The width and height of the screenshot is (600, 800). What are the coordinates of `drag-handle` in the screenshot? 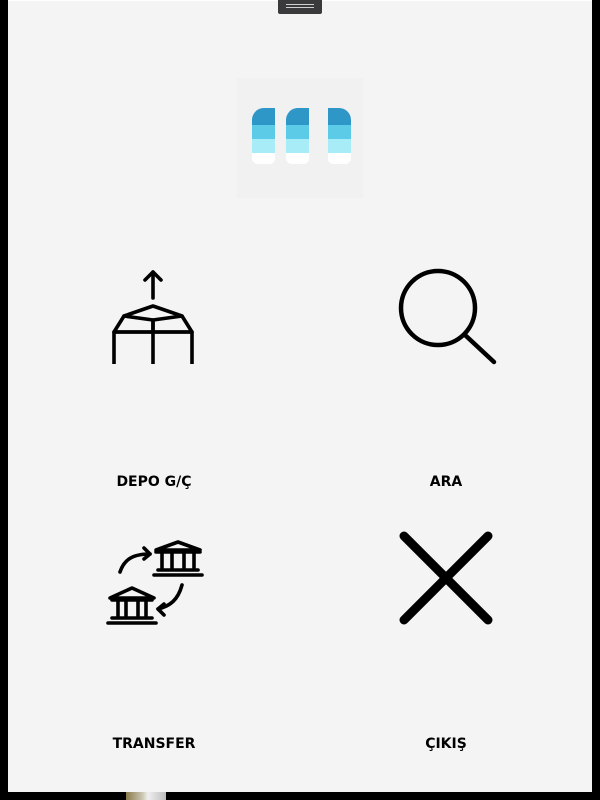 It's located at (300, 7).